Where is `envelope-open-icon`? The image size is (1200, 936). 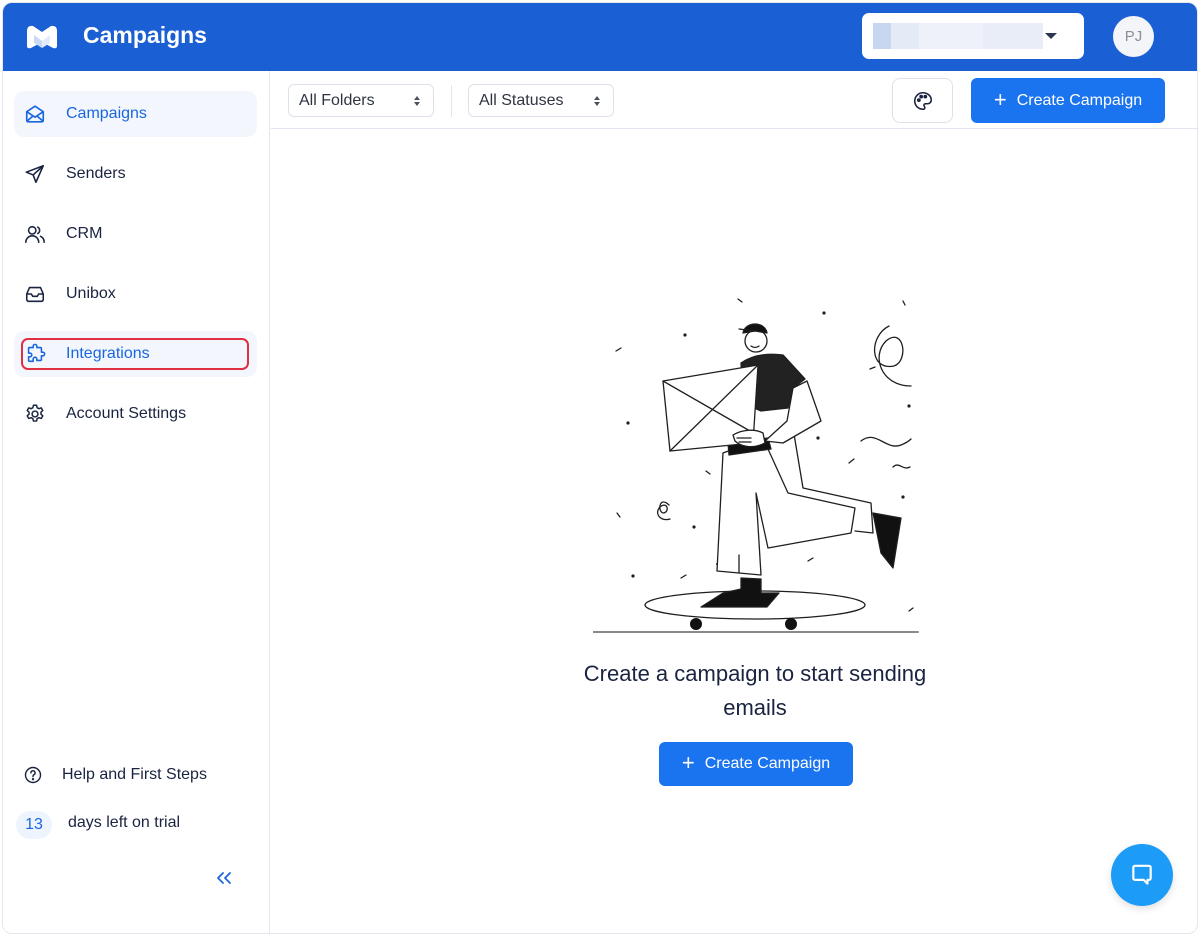 envelope-open-icon is located at coordinates (35, 114).